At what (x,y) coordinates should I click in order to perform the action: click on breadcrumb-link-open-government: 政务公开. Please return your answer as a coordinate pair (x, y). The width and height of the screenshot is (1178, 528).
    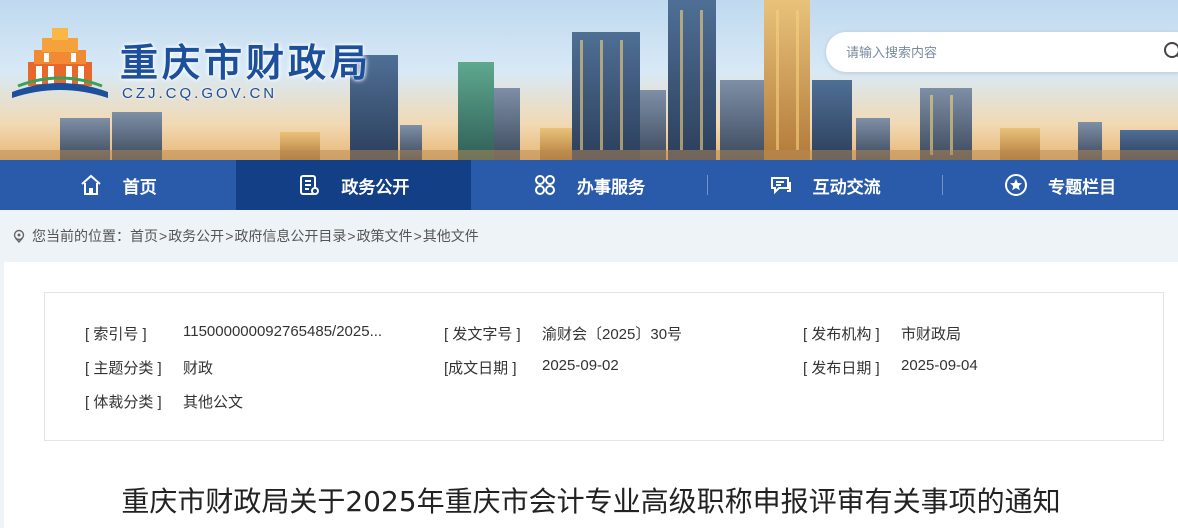
    Looking at the image, I should click on (196, 236).